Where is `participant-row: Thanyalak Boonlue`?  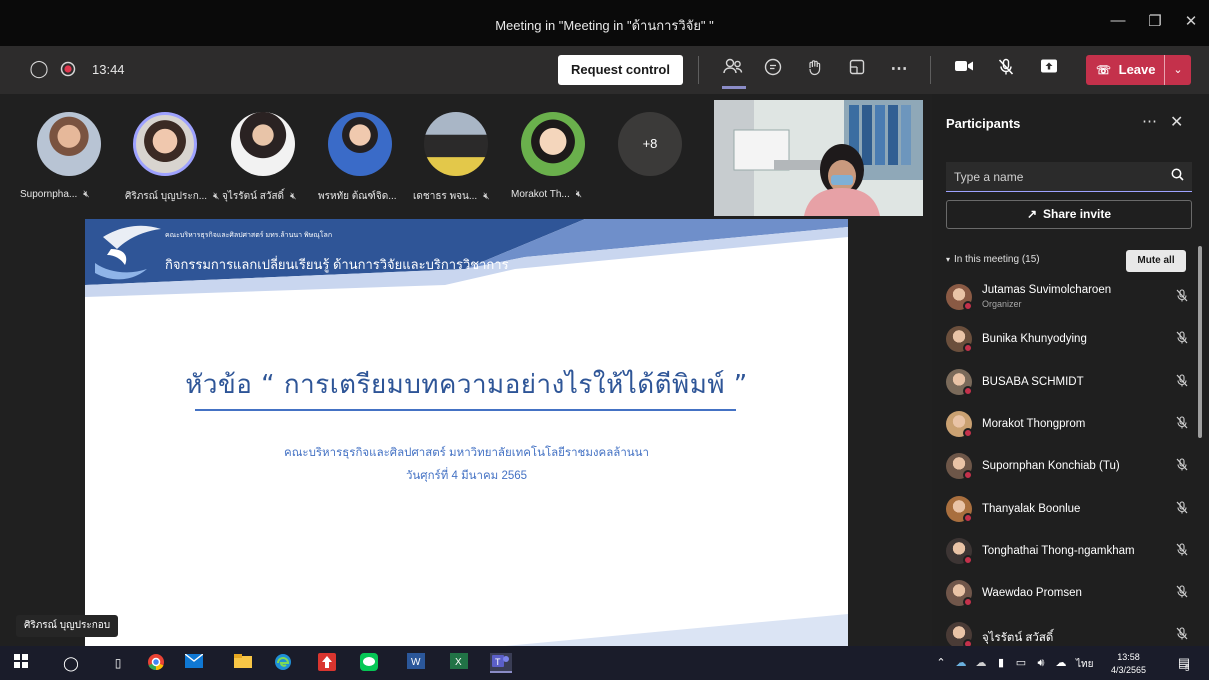 participant-row: Thanyalak Boonlue is located at coordinates (1063, 510).